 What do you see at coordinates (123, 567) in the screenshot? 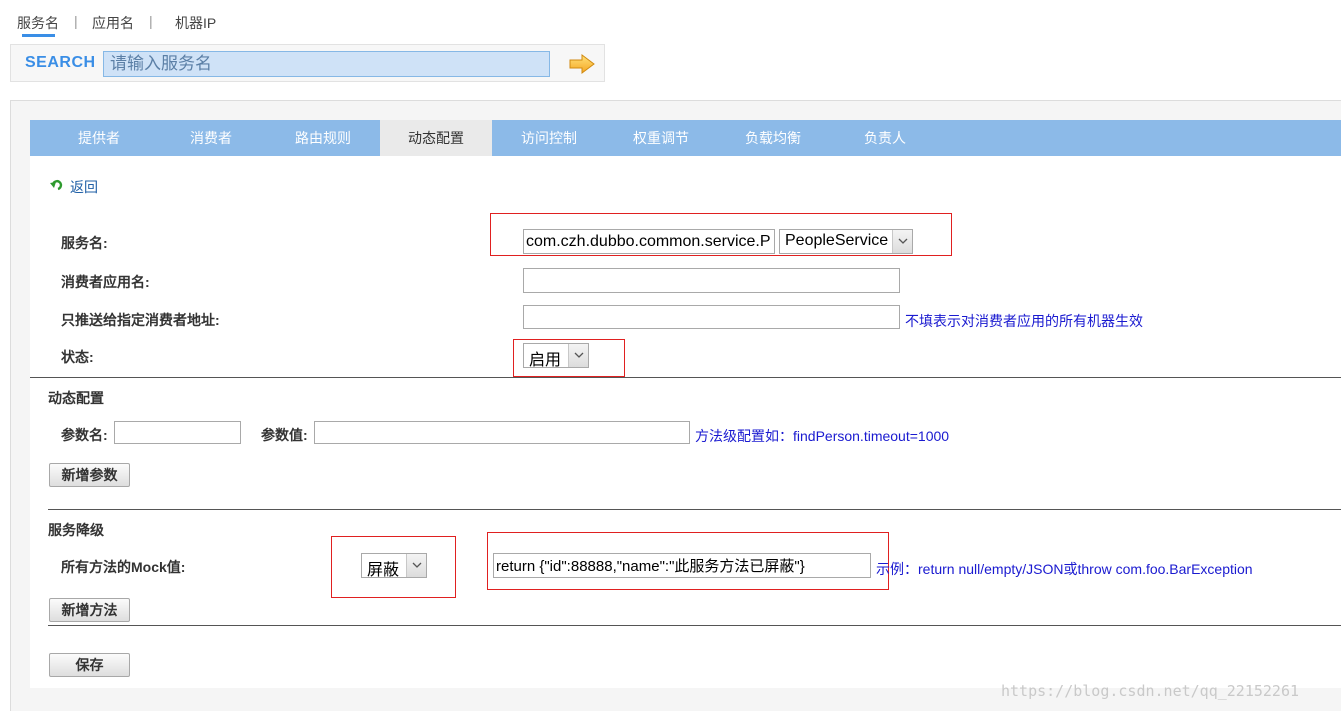
I see `mock-value-label: 所有方法的Mock值:` at bounding box center [123, 567].